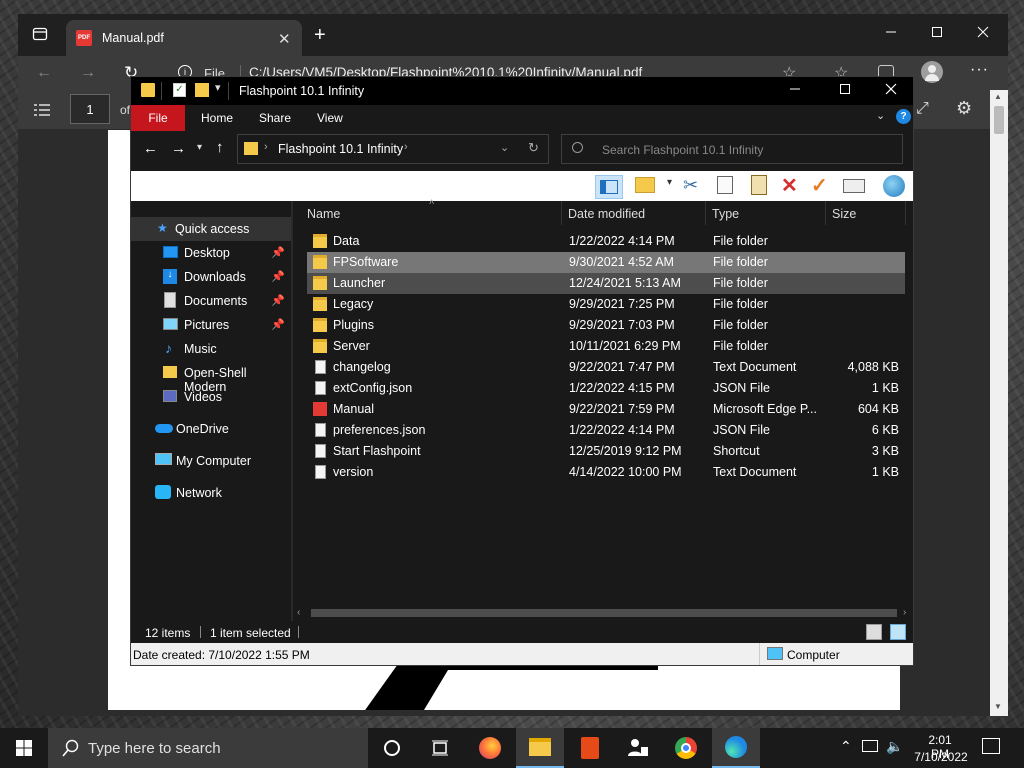 The width and height of the screenshot is (1024, 768). Describe the element at coordinates (330, 118) in the screenshot. I see `ribbon-tab-view: View` at that location.